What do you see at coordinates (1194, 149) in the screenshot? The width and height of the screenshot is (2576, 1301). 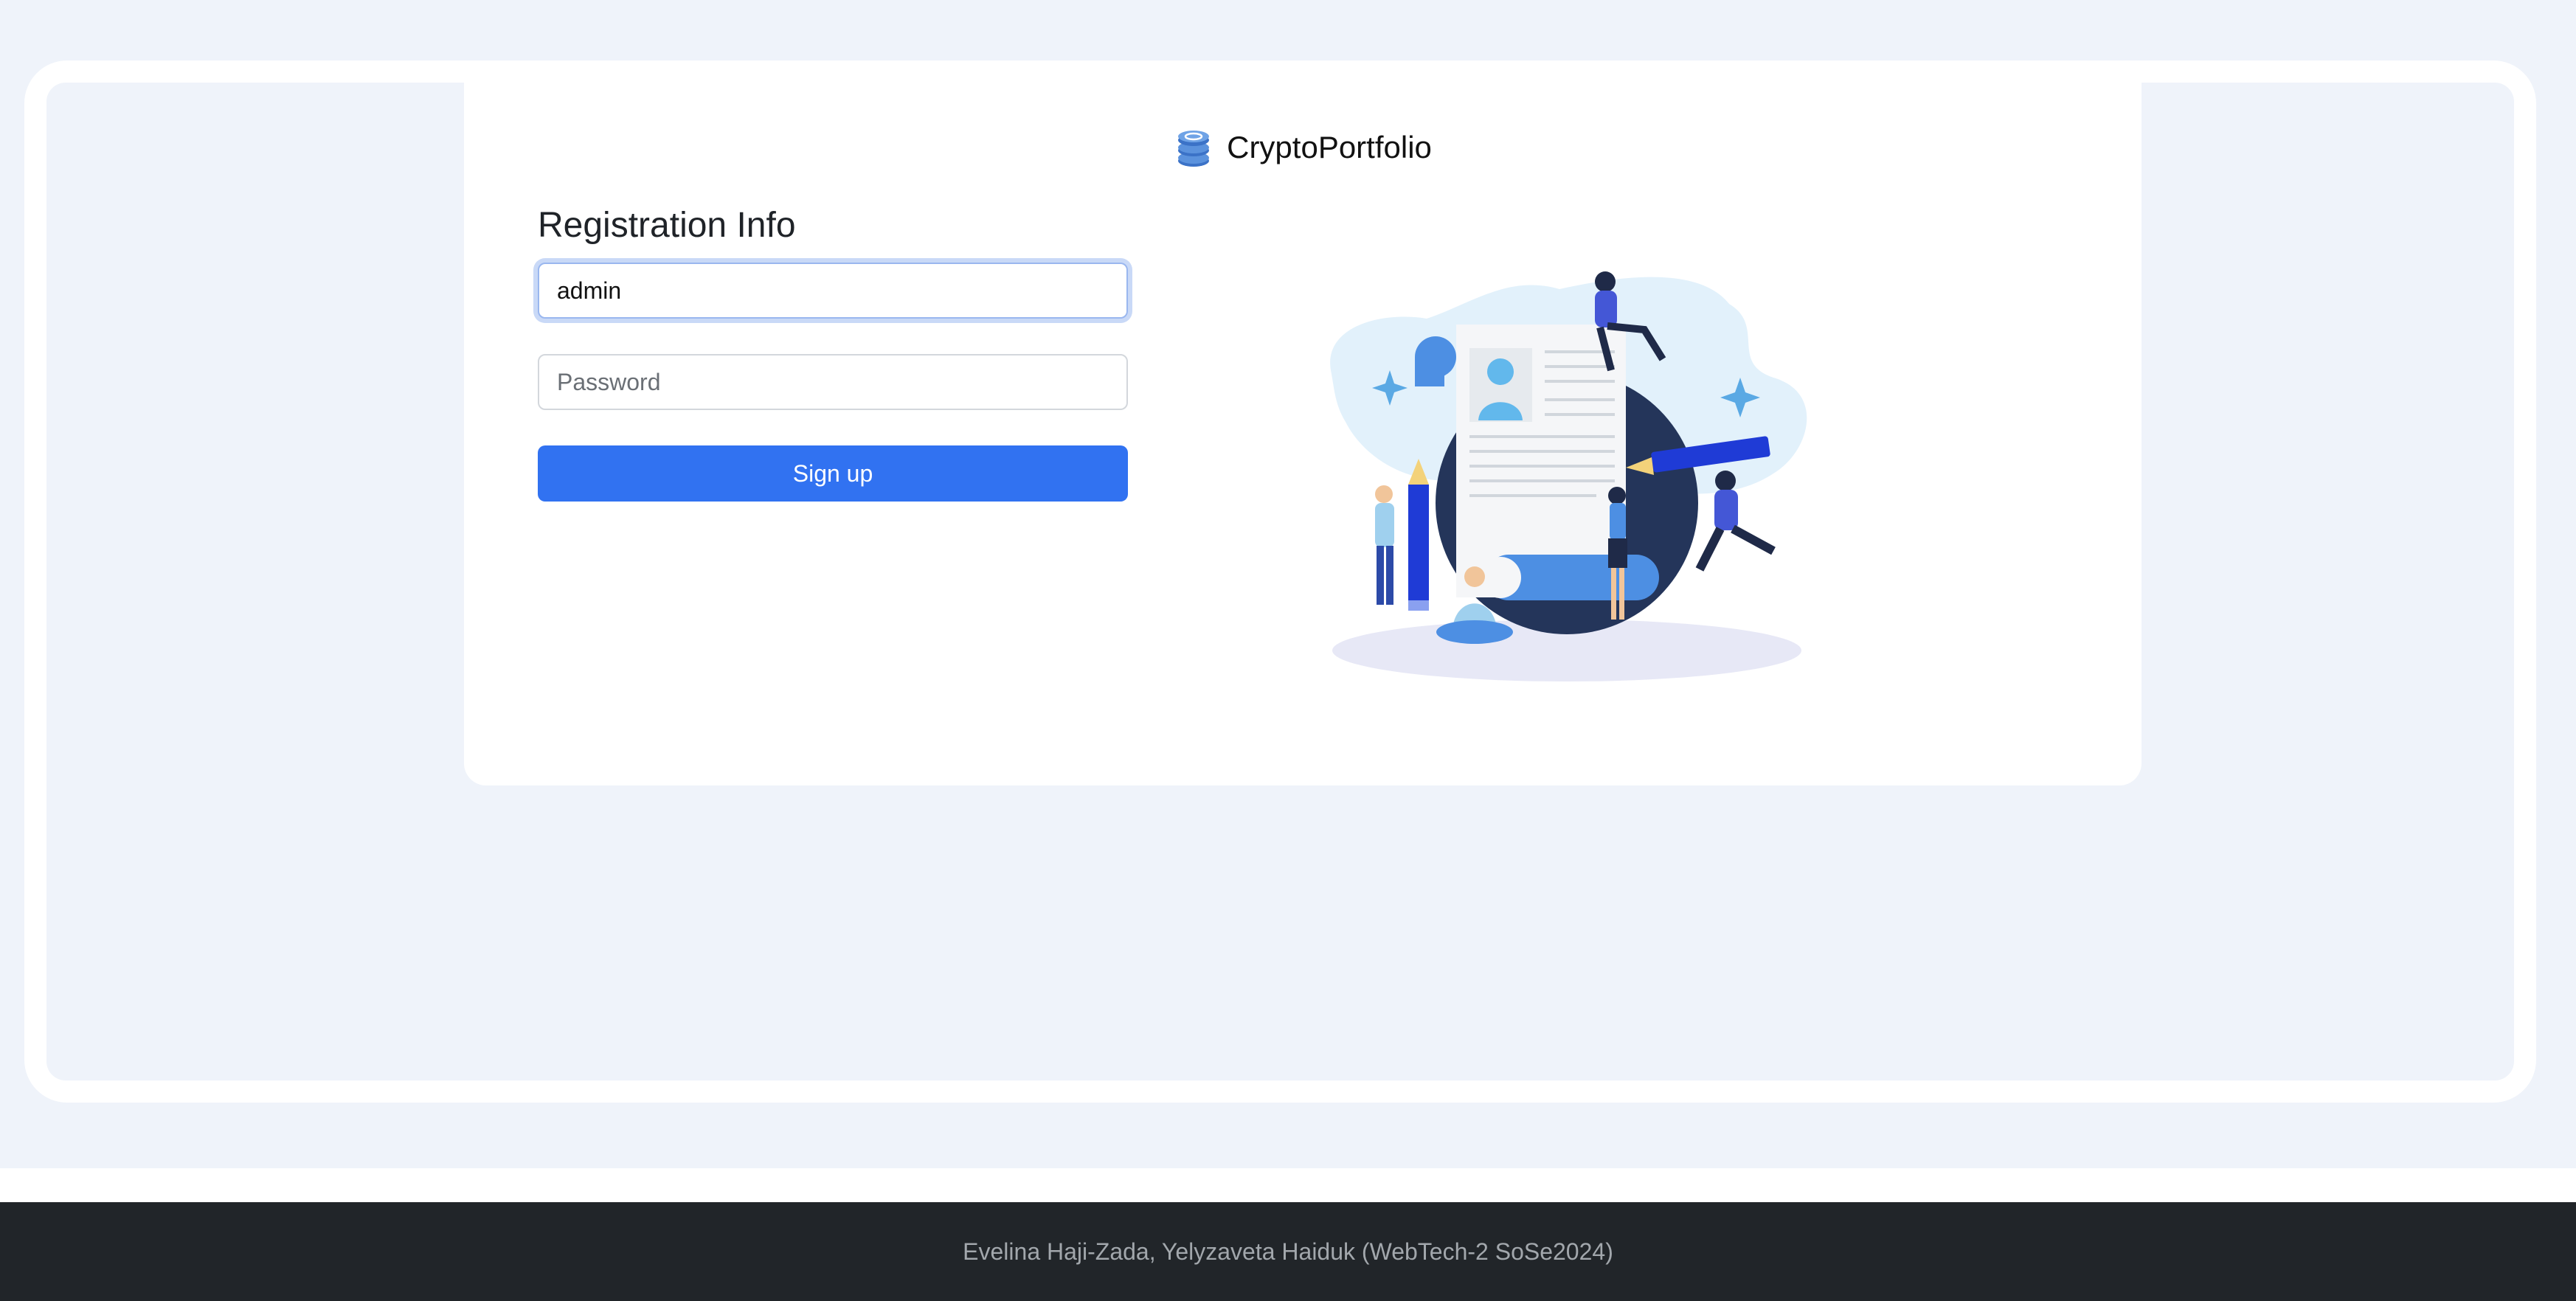 I see `coin-stack-icon` at bounding box center [1194, 149].